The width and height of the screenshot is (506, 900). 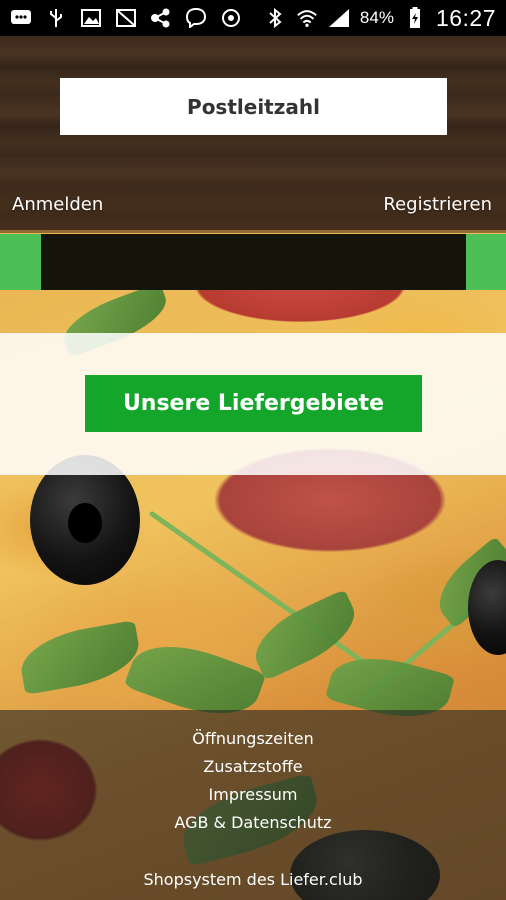 What do you see at coordinates (57, 204) in the screenshot?
I see `login-link: Anmelden` at bounding box center [57, 204].